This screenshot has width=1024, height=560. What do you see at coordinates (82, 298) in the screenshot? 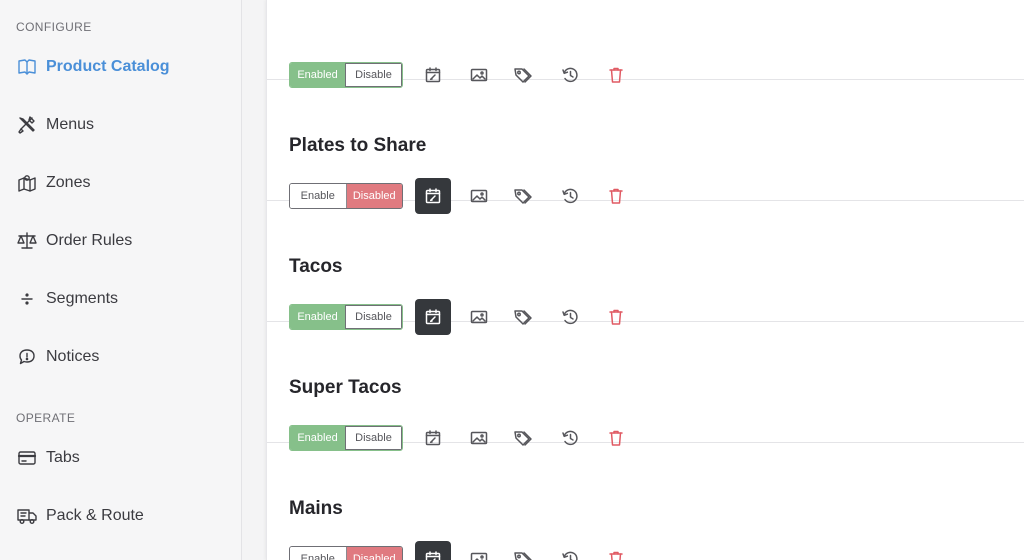
I see `sidebar-item-label: Segments` at bounding box center [82, 298].